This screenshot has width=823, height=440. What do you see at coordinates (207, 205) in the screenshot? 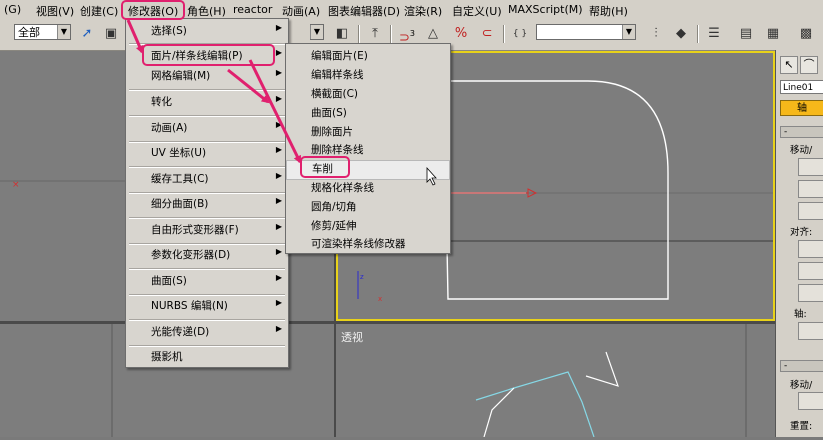
I see `menu-item-subdivision-surfaces: 细分曲面(B) ▶` at bounding box center [207, 205].